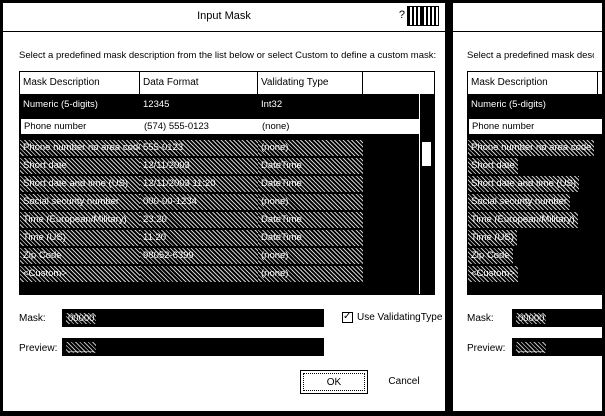 The height and width of the screenshot is (416, 605). What do you see at coordinates (227, 105) in the screenshot?
I see `list-item: Numeric (5-digits) 12345 Int32` at bounding box center [227, 105].